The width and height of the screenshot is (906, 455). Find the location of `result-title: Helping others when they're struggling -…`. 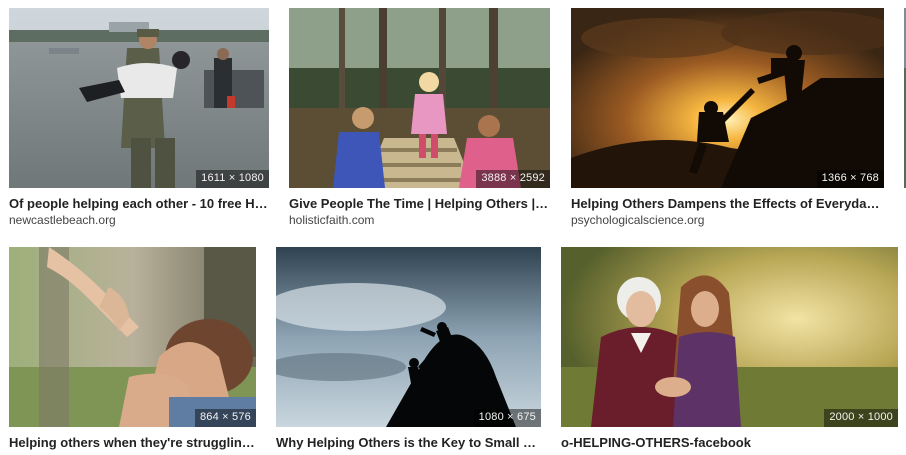

result-title: Helping others when they're struggling -… is located at coordinates (132, 443).